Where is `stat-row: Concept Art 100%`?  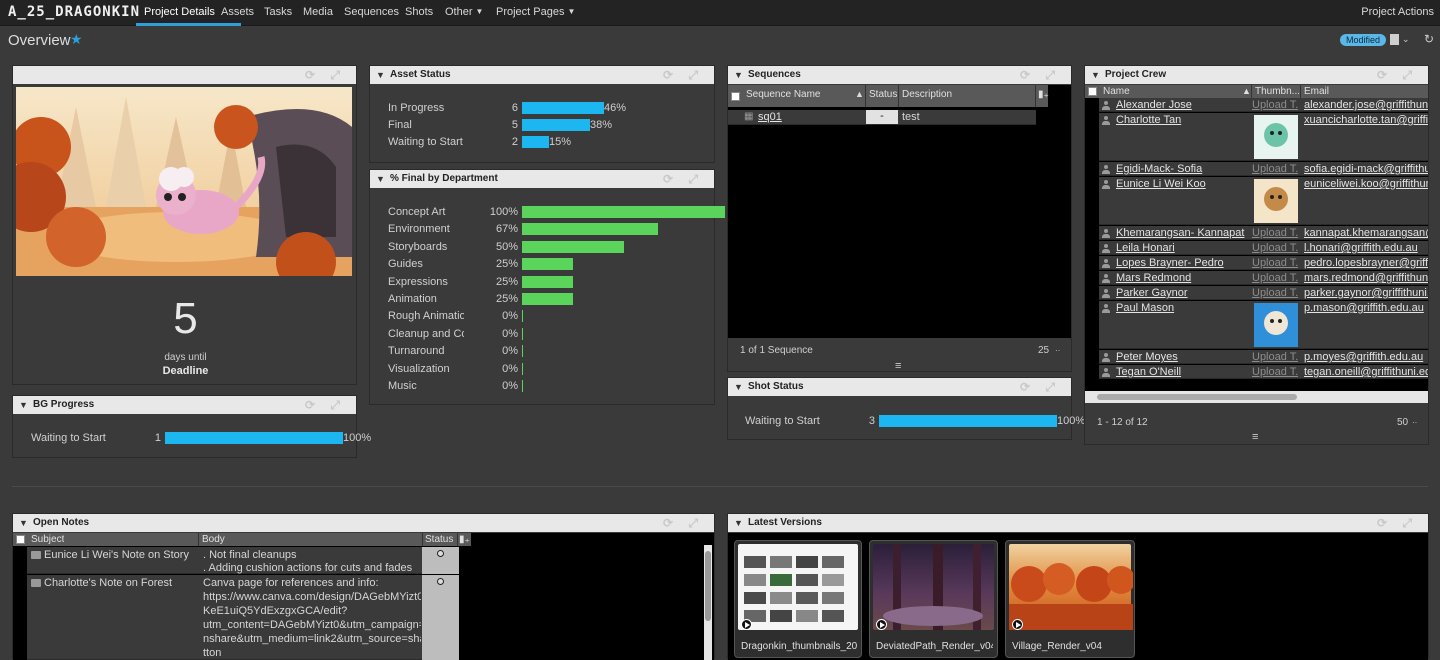
stat-row: Concept Art 100% is located at coordinates (556, 214).